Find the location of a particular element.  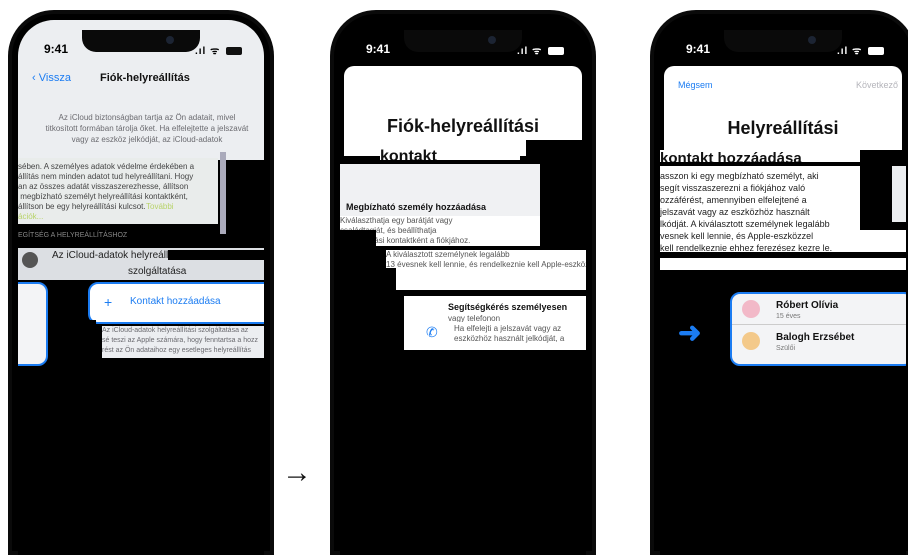

cancel-button: Mégsem is located at coordinates (695, 85).